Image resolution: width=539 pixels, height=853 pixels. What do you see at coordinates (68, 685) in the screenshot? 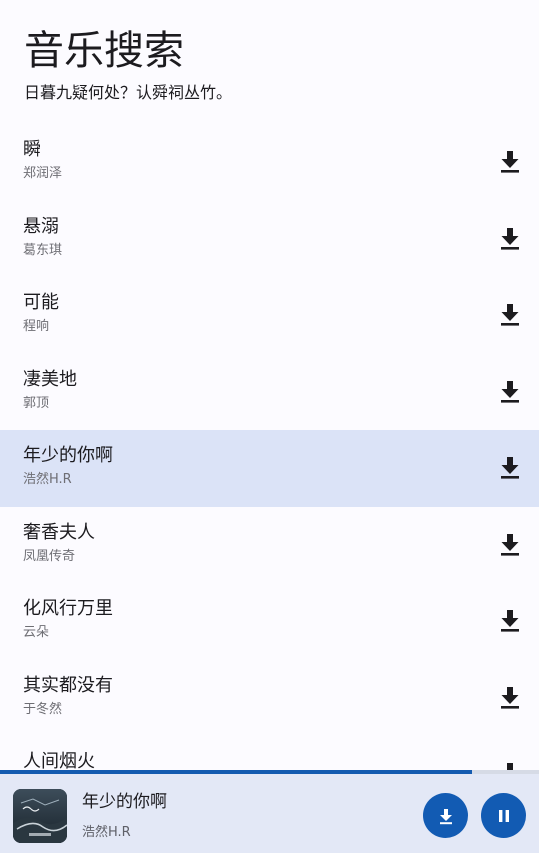
I see `song-title: 其实都没有` at bounding box center [68, 685].